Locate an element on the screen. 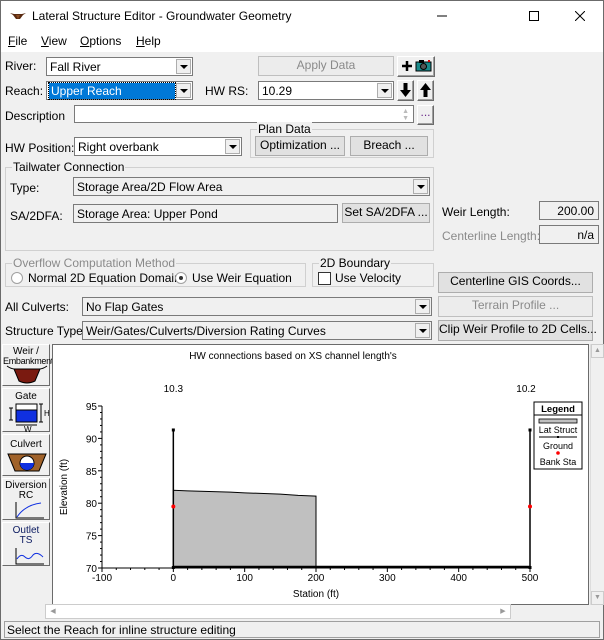  outlet-ts-tool: Outlet TS is located at coordinates (26, 544).